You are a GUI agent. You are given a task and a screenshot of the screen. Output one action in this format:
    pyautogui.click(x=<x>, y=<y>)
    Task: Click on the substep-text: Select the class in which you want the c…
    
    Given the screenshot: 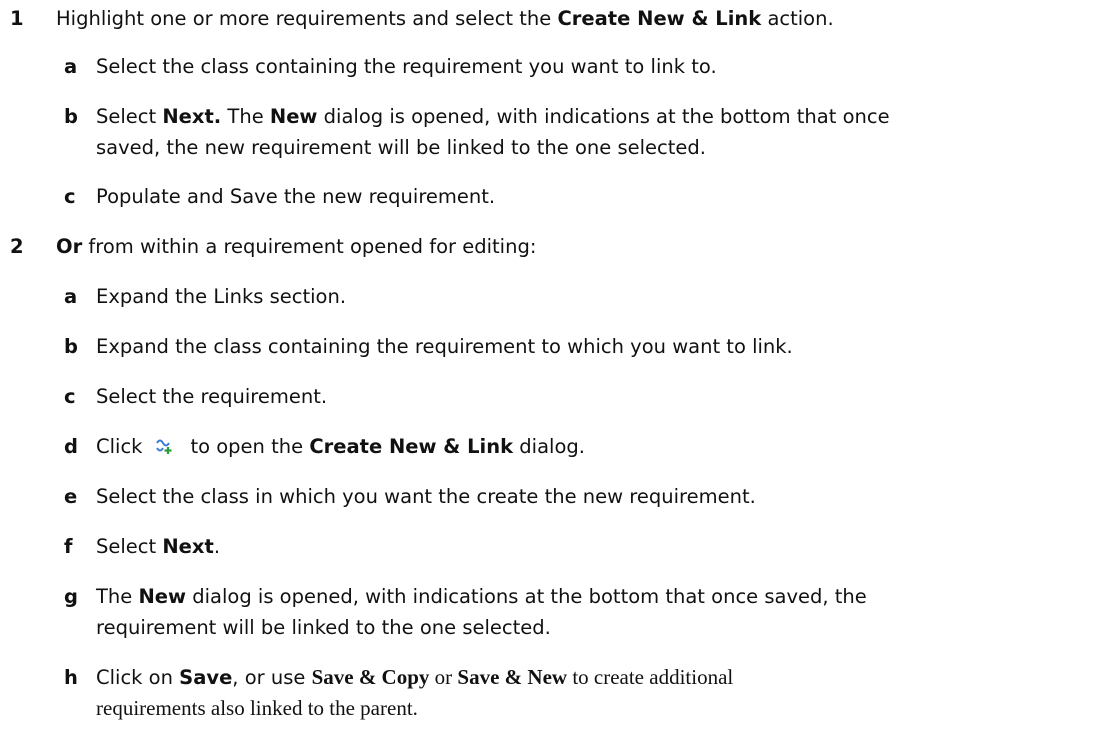 What is the action you would take?
    pyautogui.click(x=576, y=496)
    